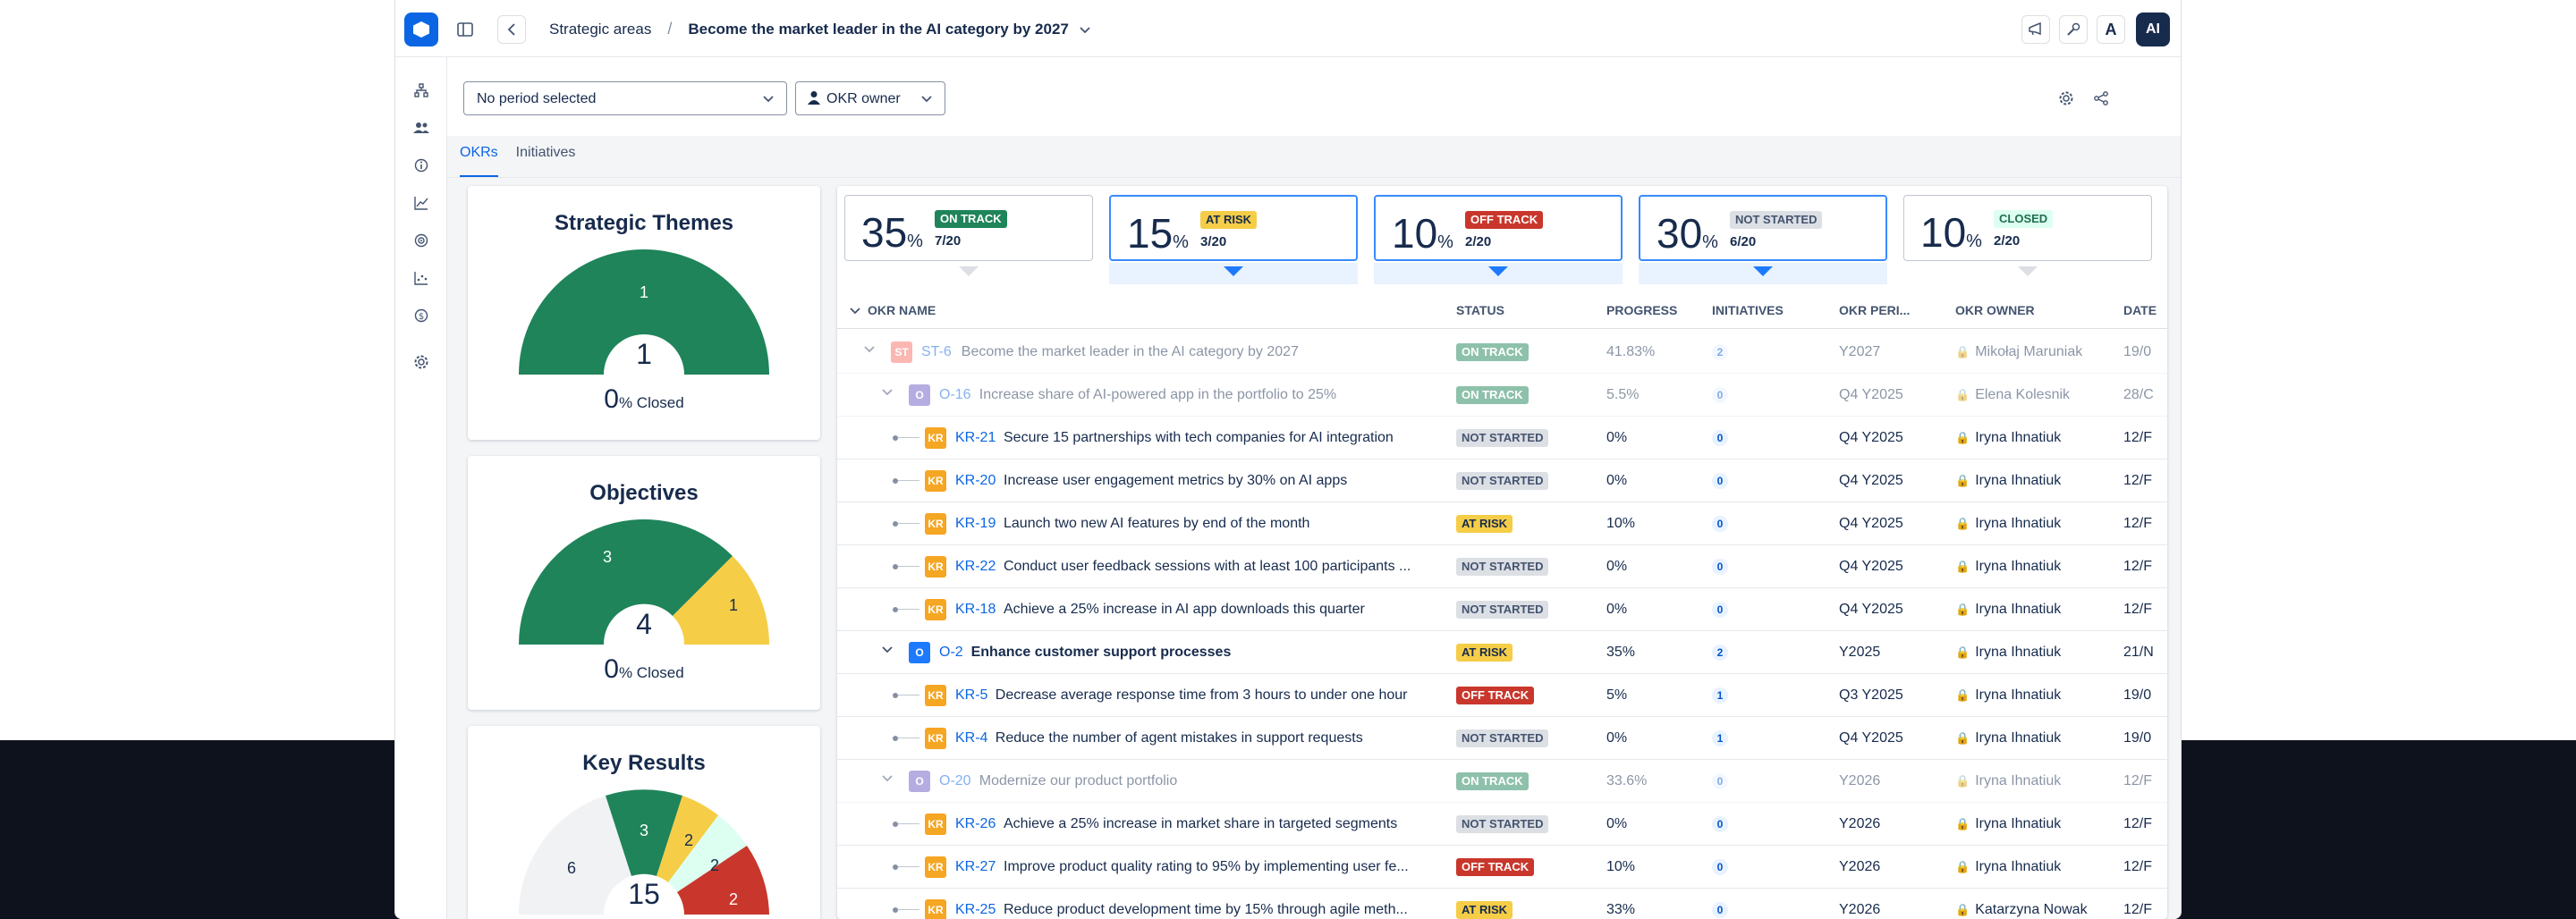 The height and width of the screenshot is (919, 2576). What do you see at coordinates (421, 362) in the screenshot?
I see `gear-icon` at bounding box center [421, 362].